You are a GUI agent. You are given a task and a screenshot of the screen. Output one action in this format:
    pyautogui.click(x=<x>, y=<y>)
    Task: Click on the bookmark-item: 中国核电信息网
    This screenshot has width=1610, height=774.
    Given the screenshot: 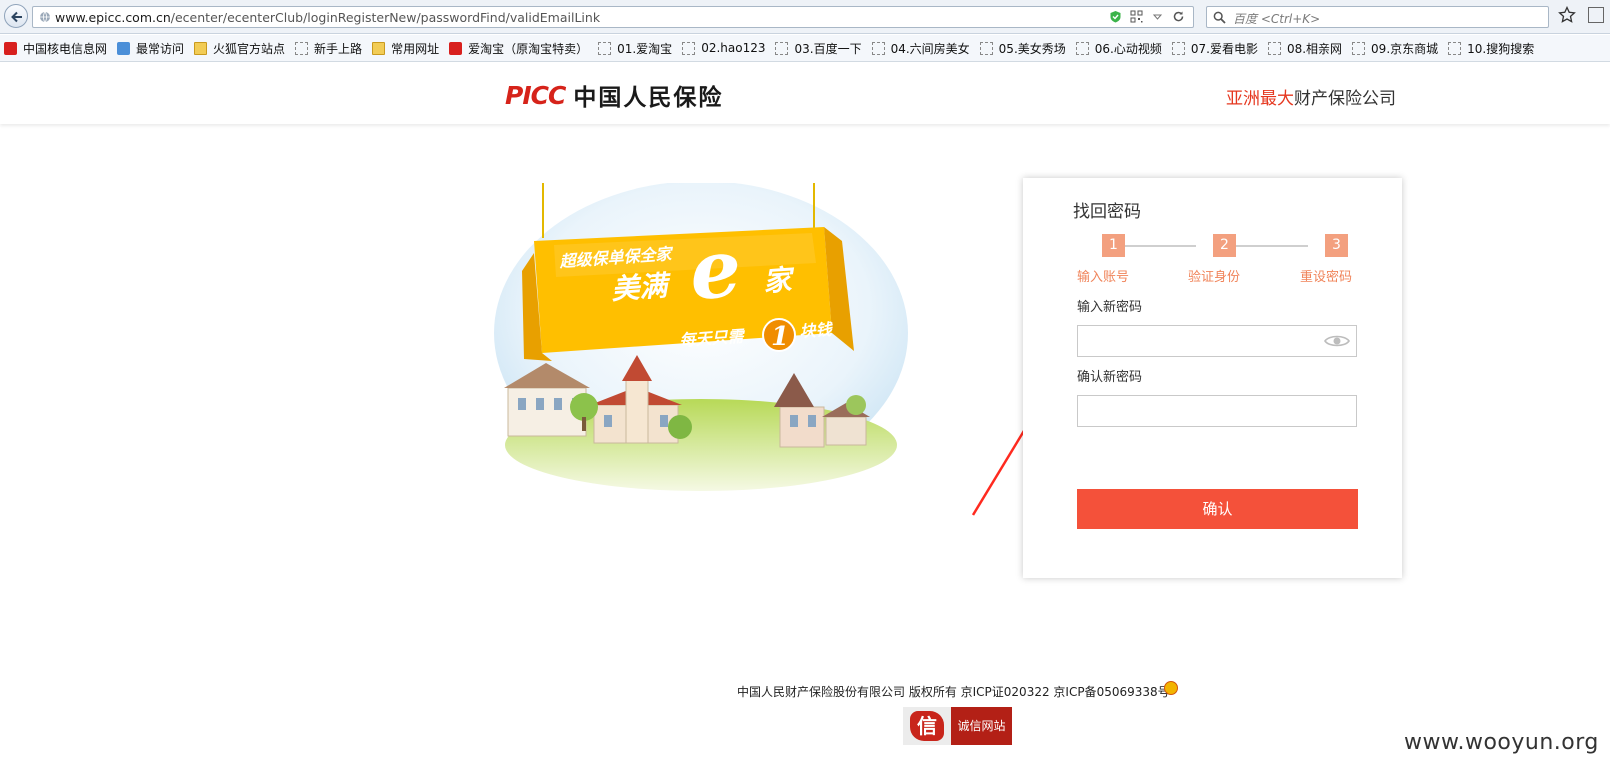 What is the action you would take?
    pyautogui.click(x=55, y=48)
    